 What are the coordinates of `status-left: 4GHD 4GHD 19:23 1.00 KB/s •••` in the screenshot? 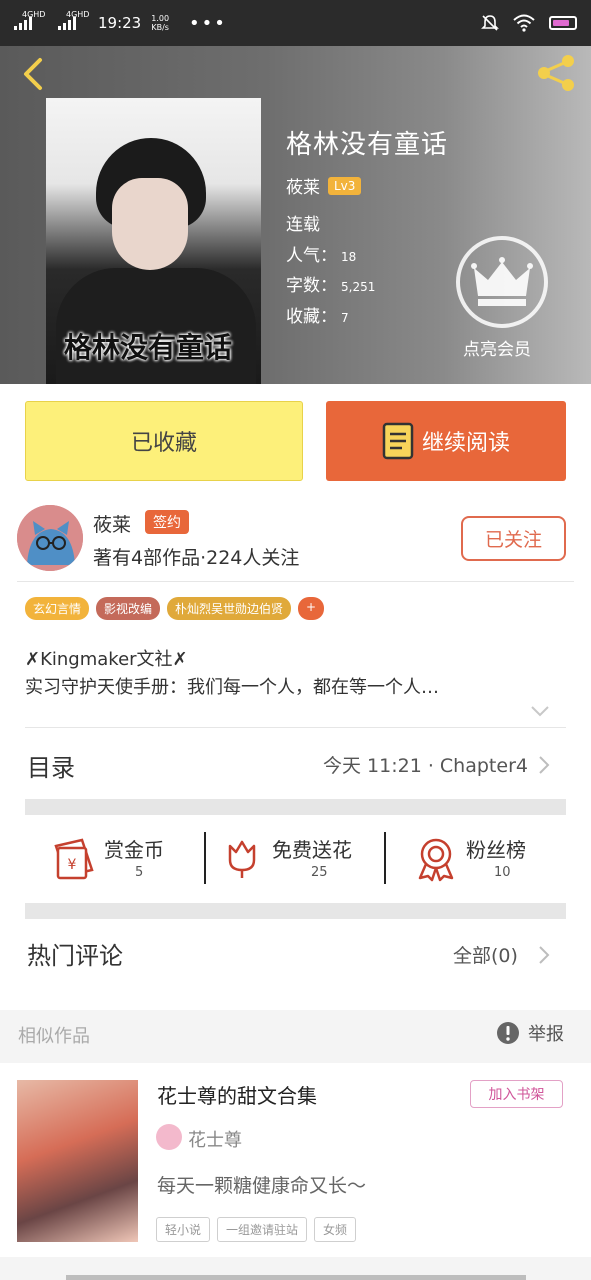 It's located at (120, 22).